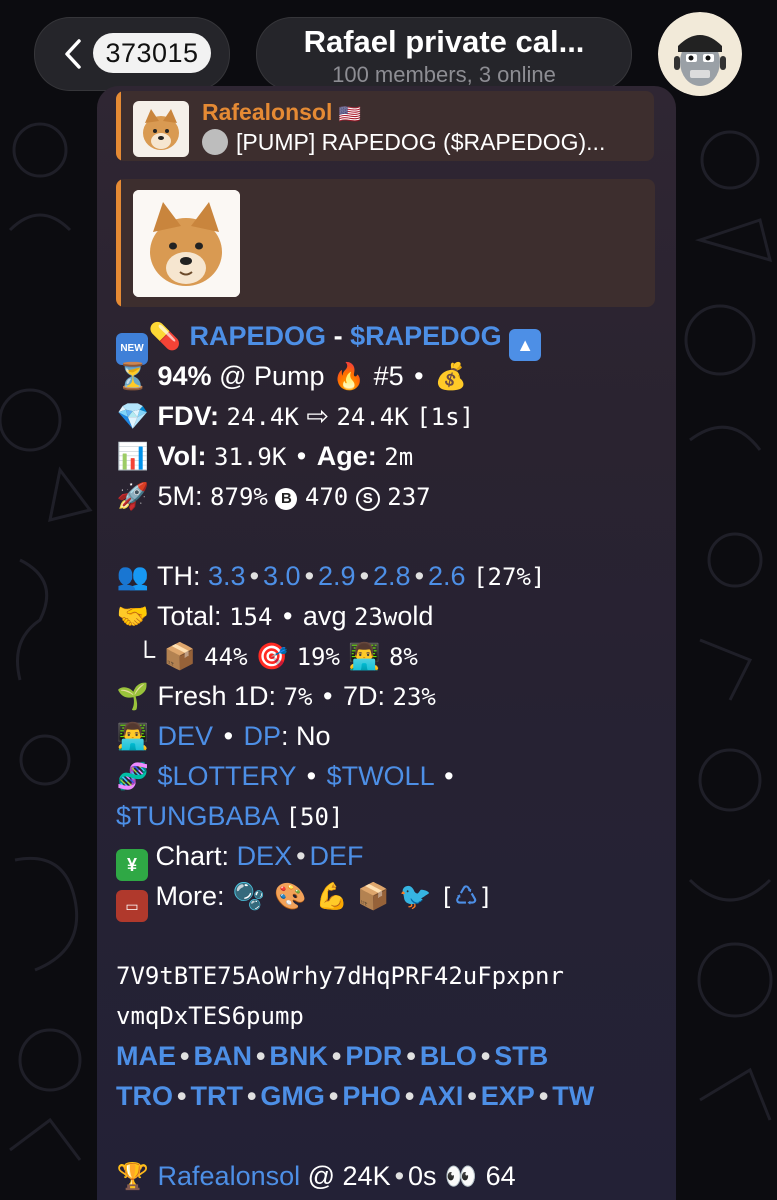 The height and width of the screenshot is (1200, 777). I want to click on th-value-link: 2.9, so click(337, 576).